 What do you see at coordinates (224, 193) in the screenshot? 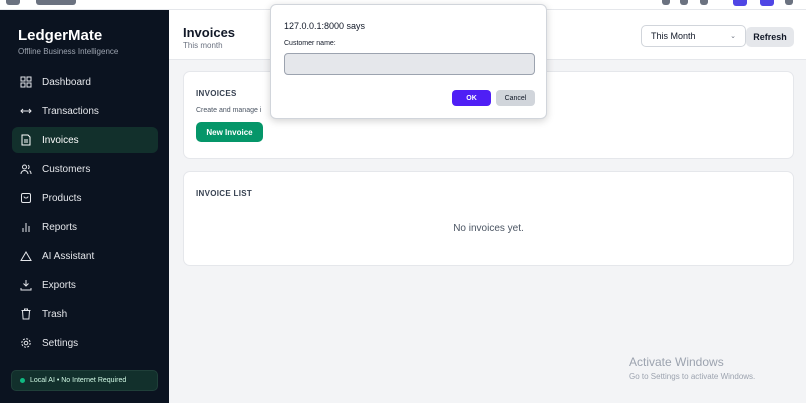
I see `invoice-list-title: INVOICE LIST` at bounding box center [224, 193].